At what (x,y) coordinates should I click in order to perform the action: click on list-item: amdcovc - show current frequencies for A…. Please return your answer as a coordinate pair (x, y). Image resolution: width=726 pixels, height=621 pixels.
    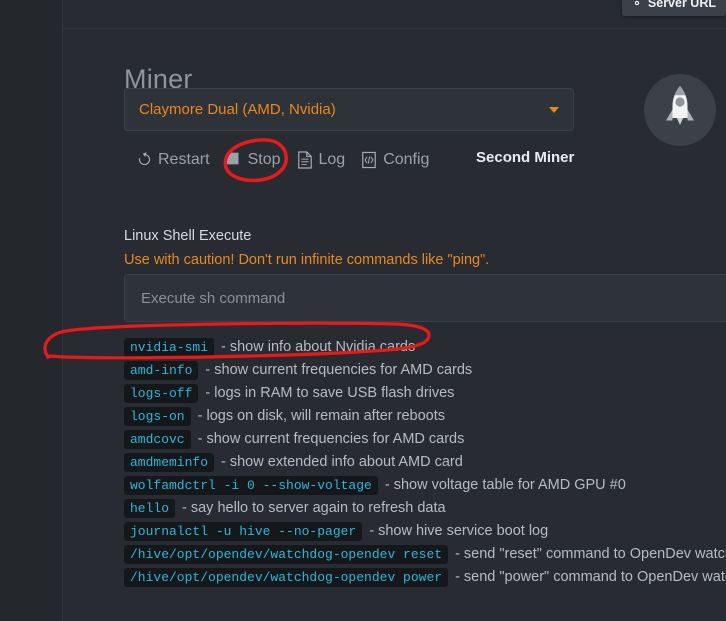
    Looking at the image, I should click on (425, 439).